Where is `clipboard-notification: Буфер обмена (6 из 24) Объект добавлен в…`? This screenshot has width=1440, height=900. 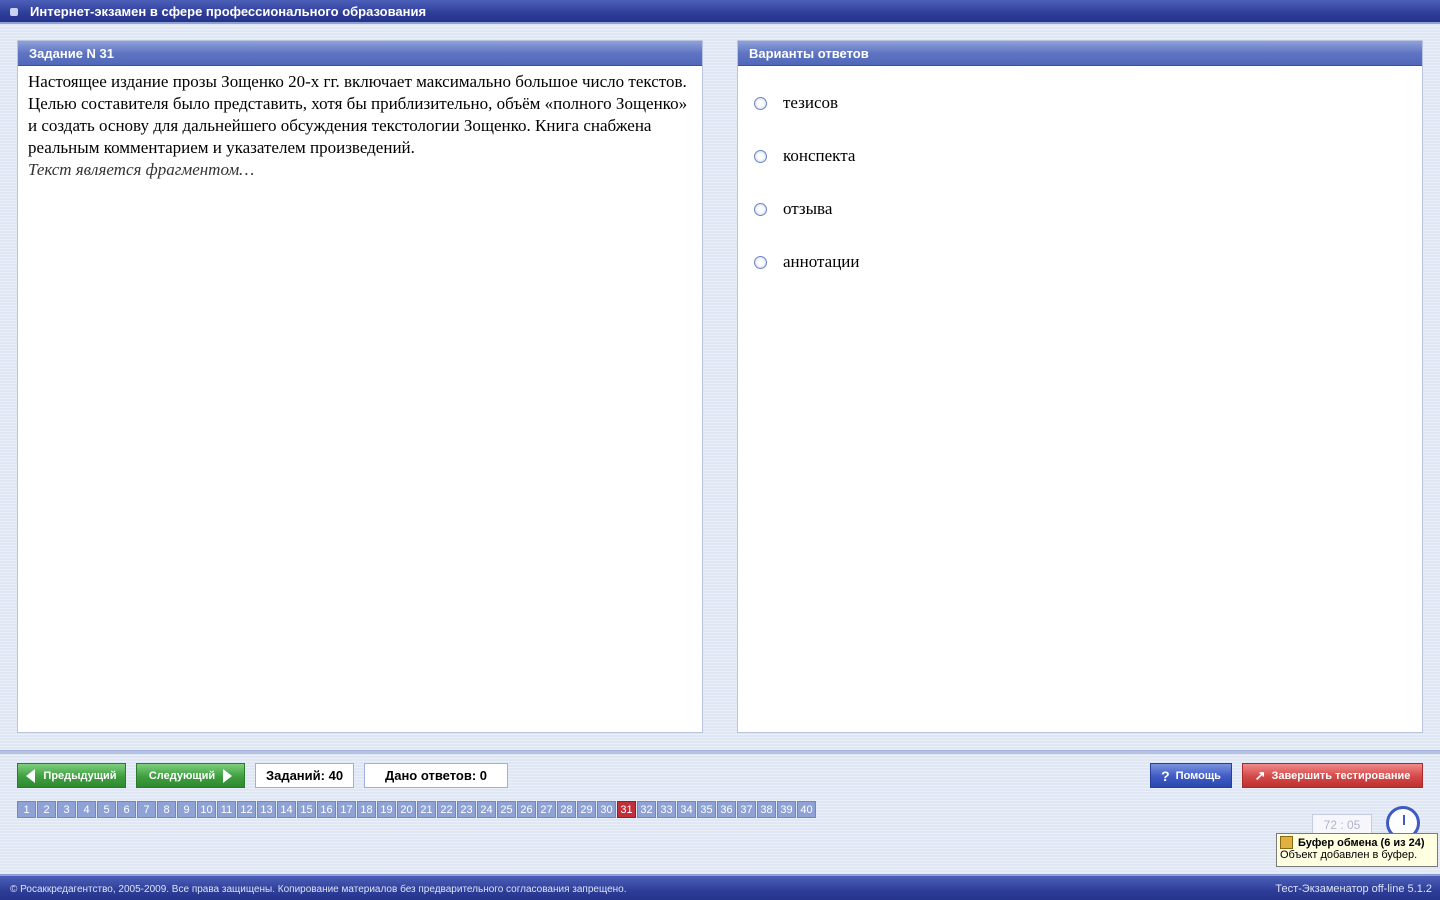
clipboard-notification: Буфер обмена (6 из 24) Объект добавлен в… is located at coordinates (1357, 850).